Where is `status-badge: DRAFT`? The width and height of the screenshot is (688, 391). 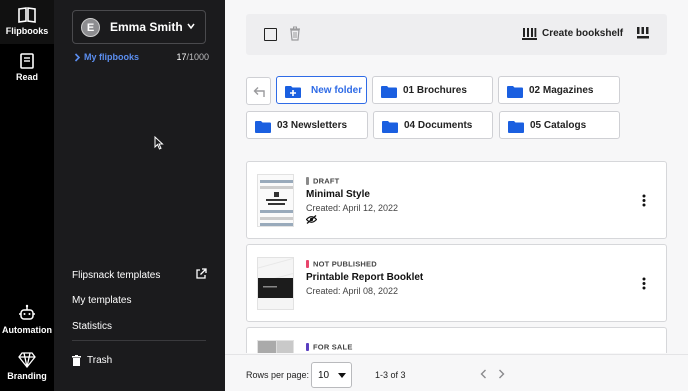
status-badge: DRAFT is located at coordinates (322, 181).